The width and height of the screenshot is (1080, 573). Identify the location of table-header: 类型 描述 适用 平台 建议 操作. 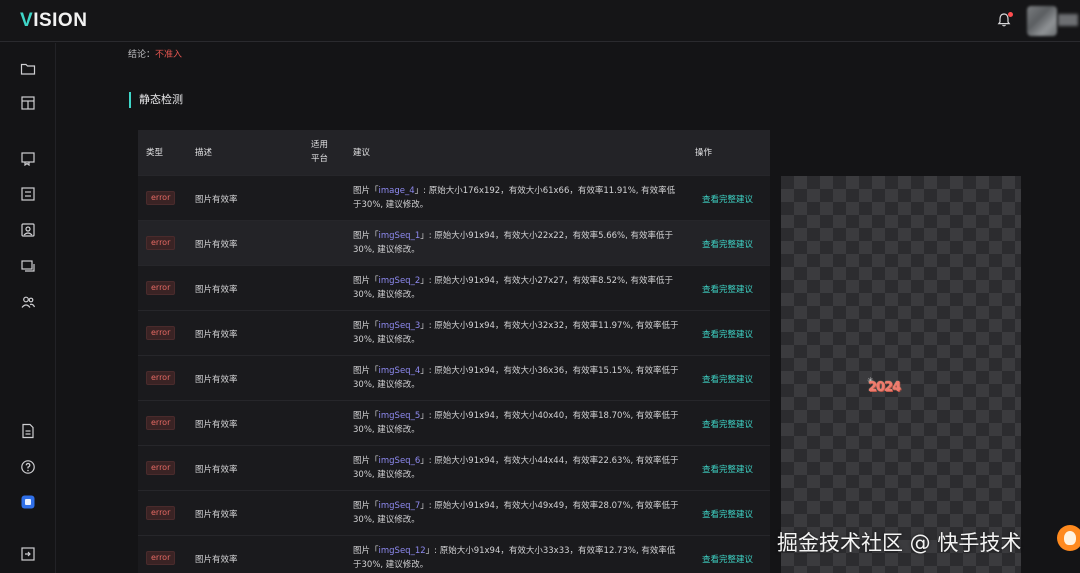
(454, 152).